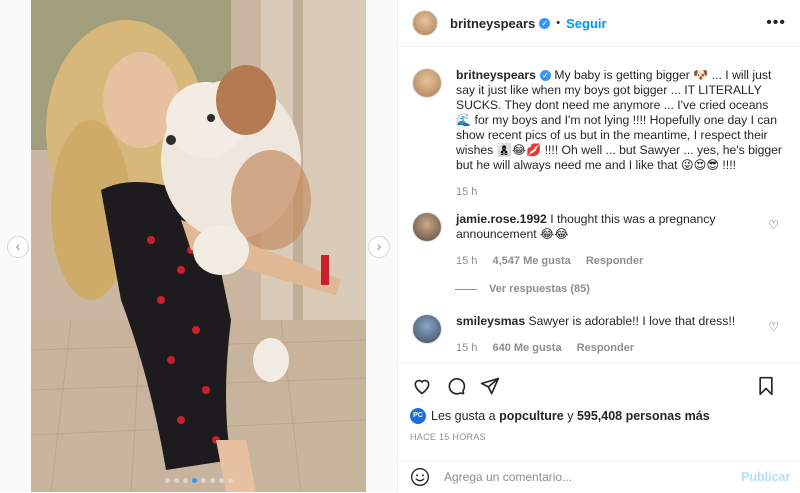 The width and height of the screenshot is (800, 493). What do you see at coordinates (621, 192) in the screenshot?
I see `caption-meta: 15 h` at bounding box center [621, 192].